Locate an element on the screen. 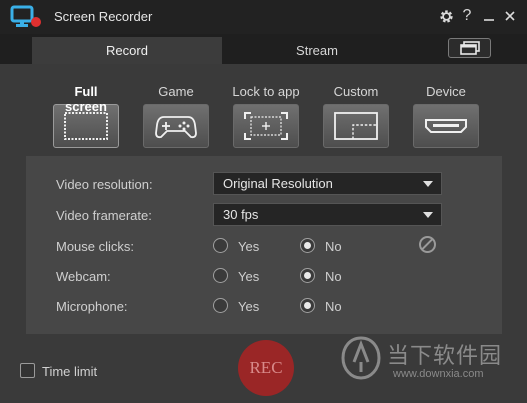 The image size is (527, 403). preview-window-button is located at coordinates (469, 48).